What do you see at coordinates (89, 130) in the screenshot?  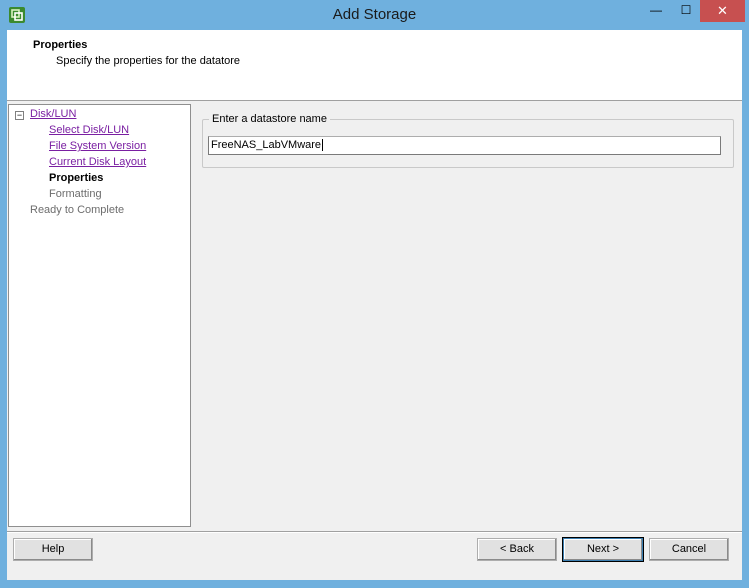 I see `step-select-disk-lun: Select Disk/LUN` at bounding box center [89, 130].